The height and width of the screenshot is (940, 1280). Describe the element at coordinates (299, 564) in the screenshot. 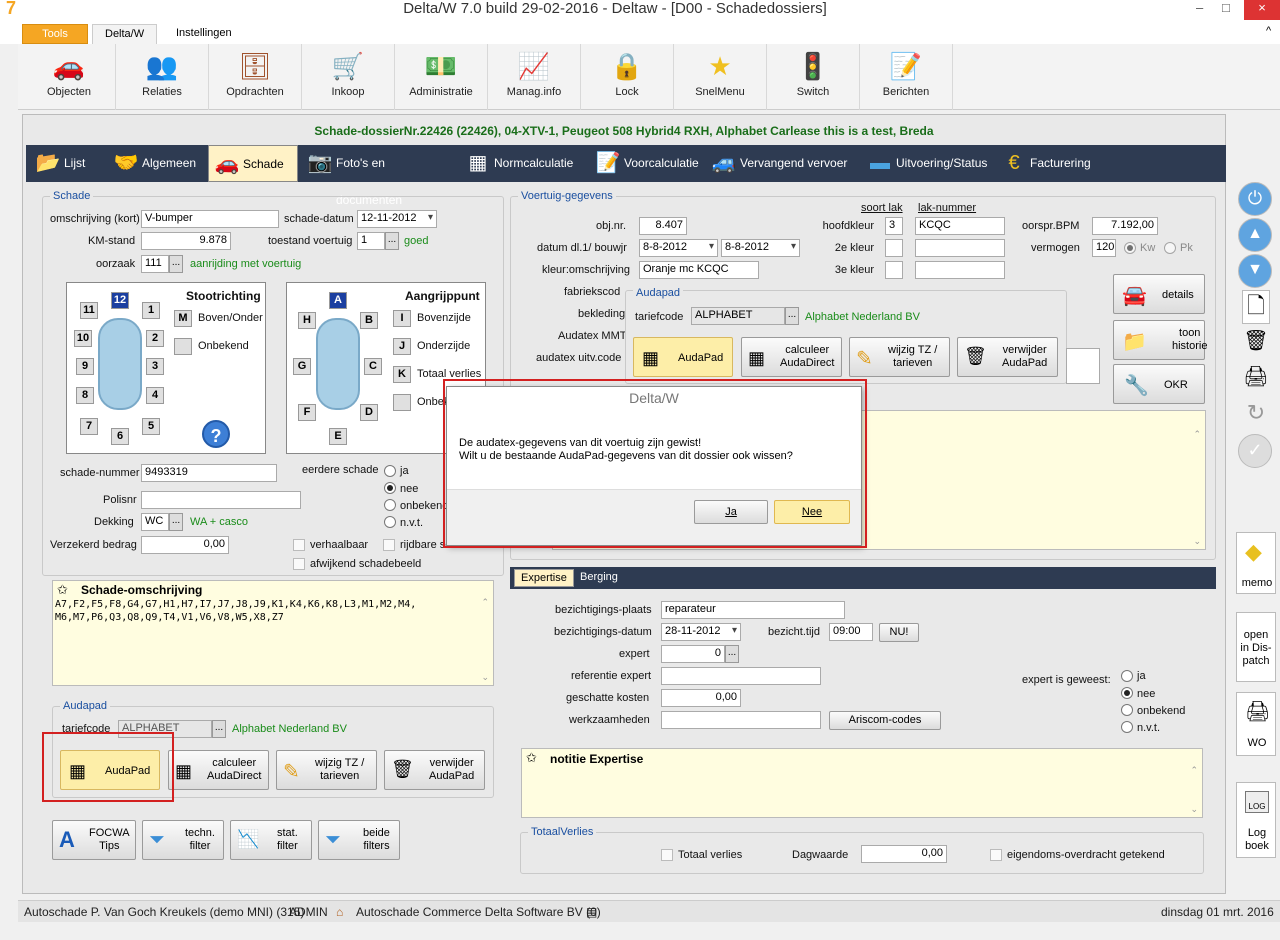

I see `afwijkend-checkbox` at that location.